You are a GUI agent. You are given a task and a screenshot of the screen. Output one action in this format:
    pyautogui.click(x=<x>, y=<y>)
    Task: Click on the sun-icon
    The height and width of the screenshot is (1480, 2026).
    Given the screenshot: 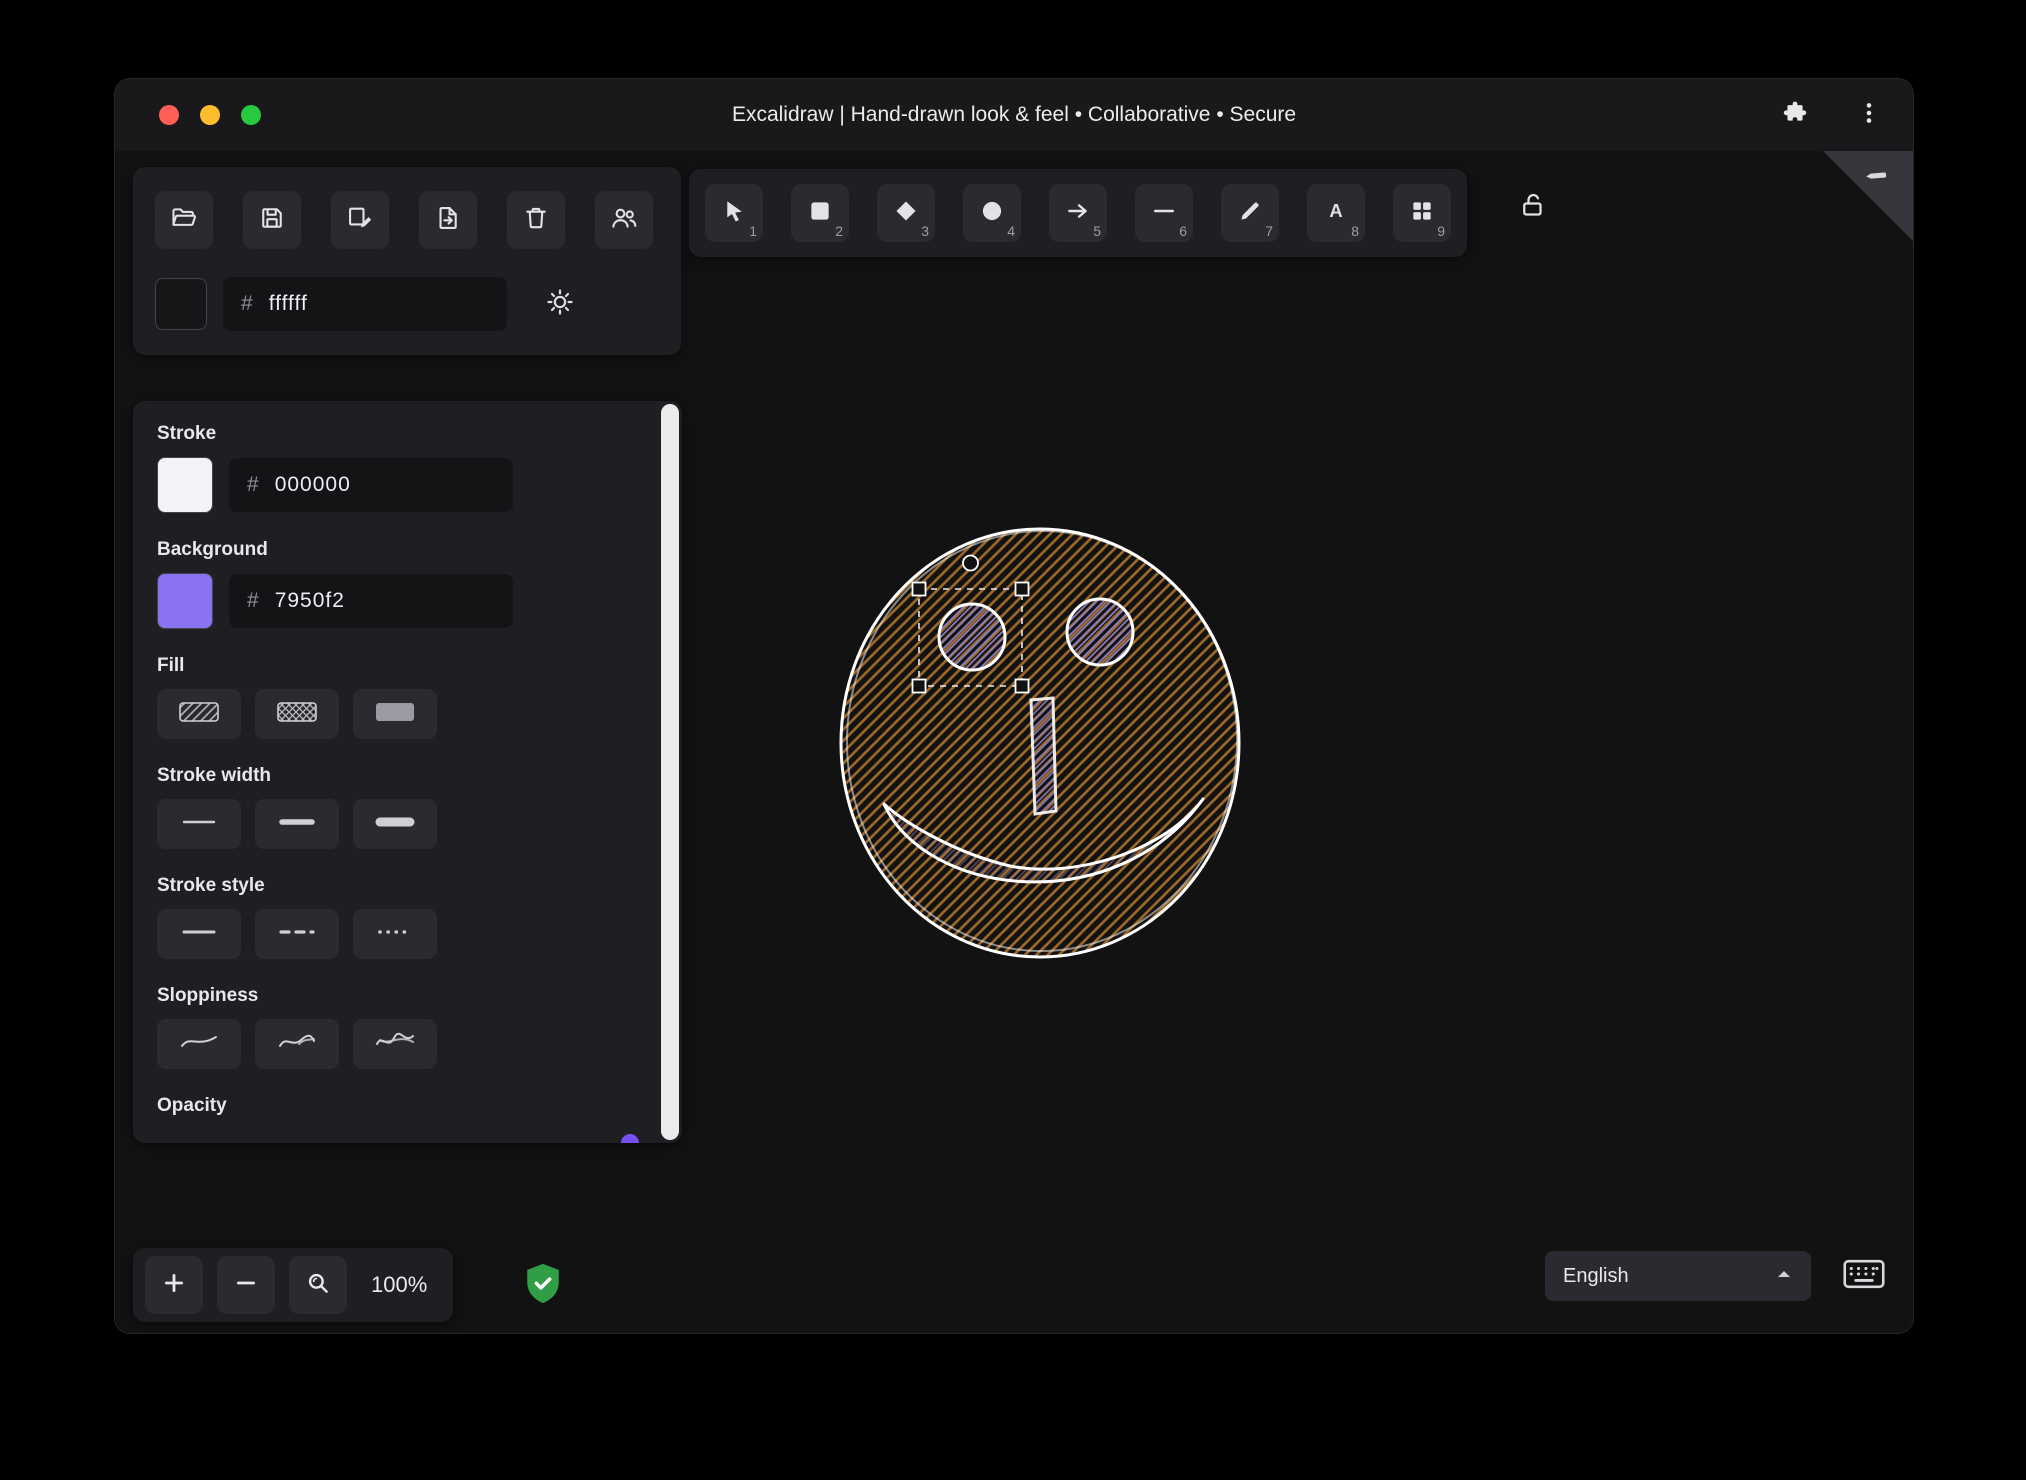 What is the action you would take?
    pyautogui.click(x=560, y=304)
    